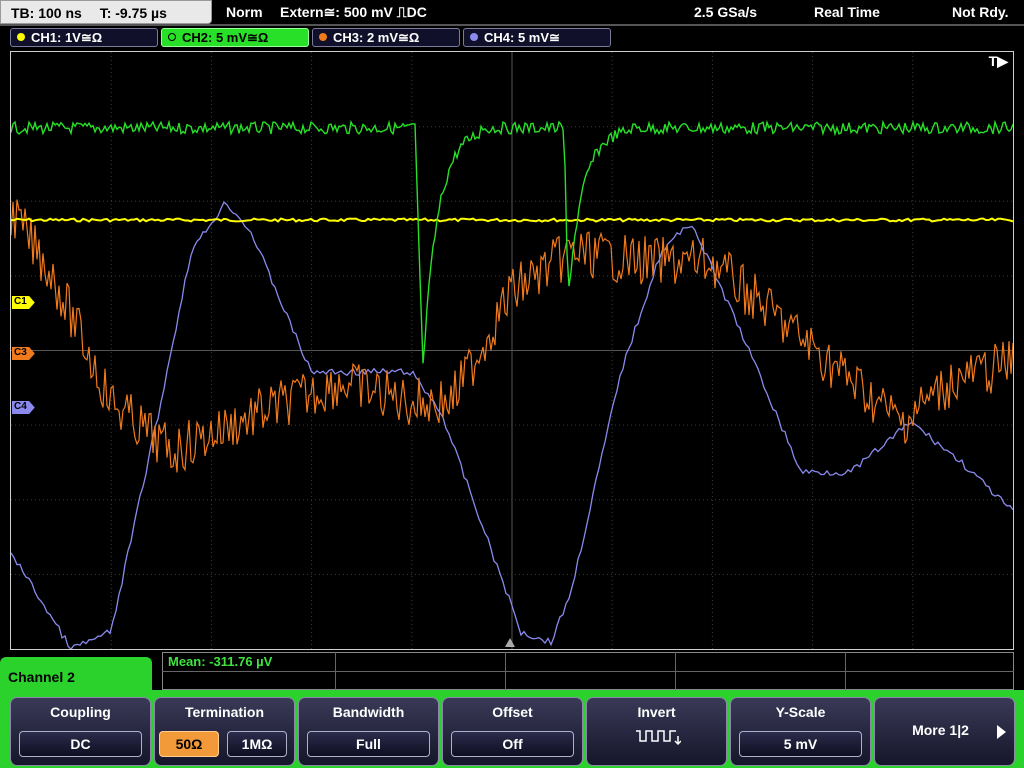 The height and width of the screenshot is (768, 1024). What do you see at coordinates (726, 12) in the screenshot?
I see `sample-rate: 2.5 GSa/s` at bounding box center [726, 12].